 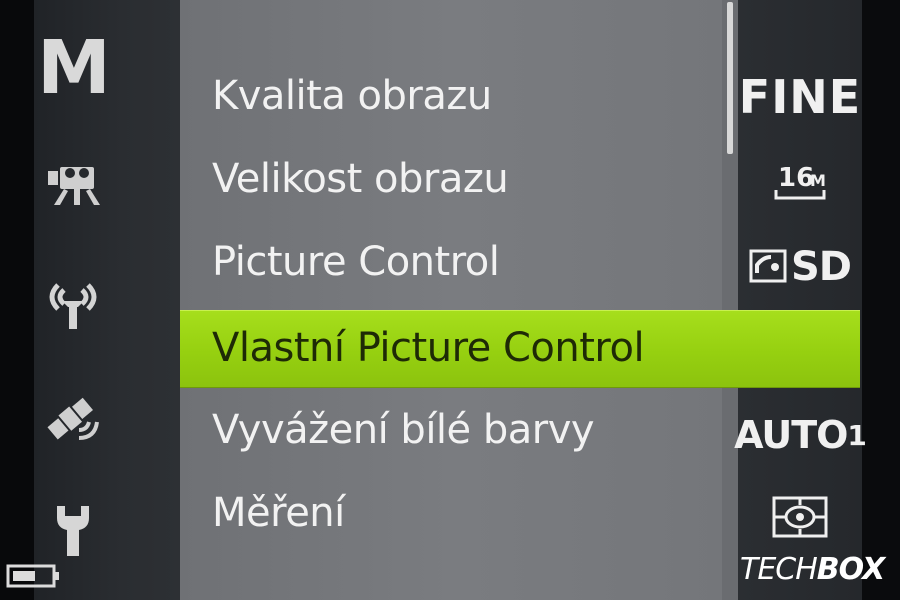 I want to click on menu-item-white-balance: Vyvážení bílé barvy, so click(x=456, y=430).